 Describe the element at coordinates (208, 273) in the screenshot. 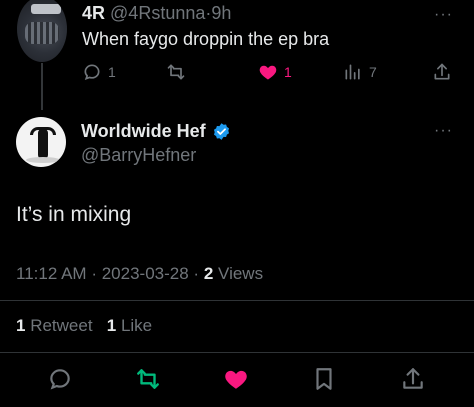

I see `views-count: 2` at that location.